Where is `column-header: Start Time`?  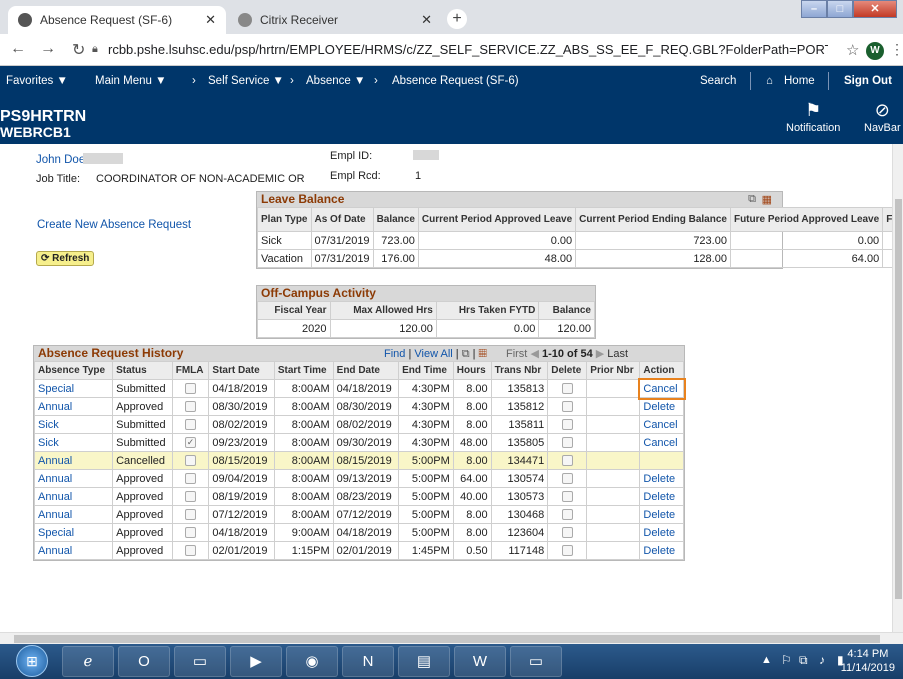
column-header: Start Time is located at coordinates (303, 370).